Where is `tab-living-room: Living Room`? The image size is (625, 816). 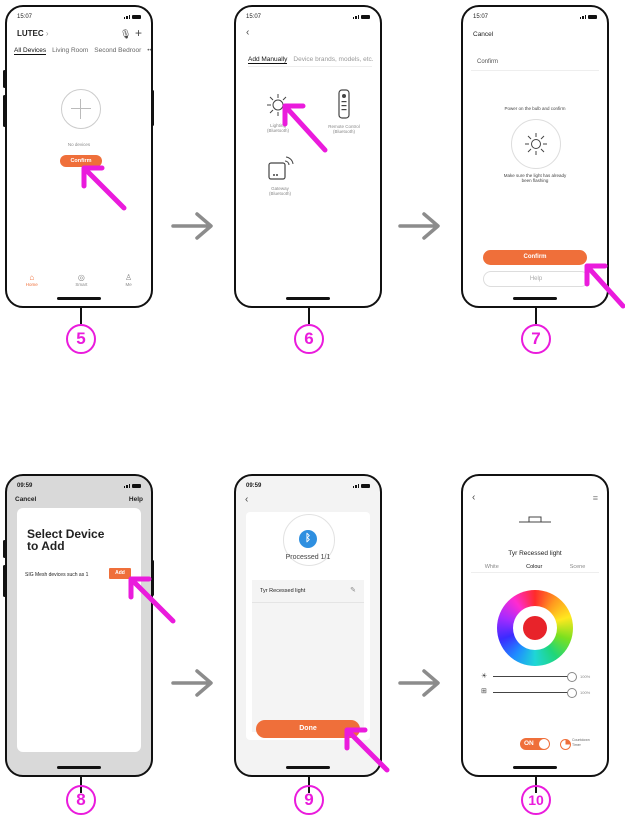 tab-living-room: Living Room is located at coordinates (70, 51).